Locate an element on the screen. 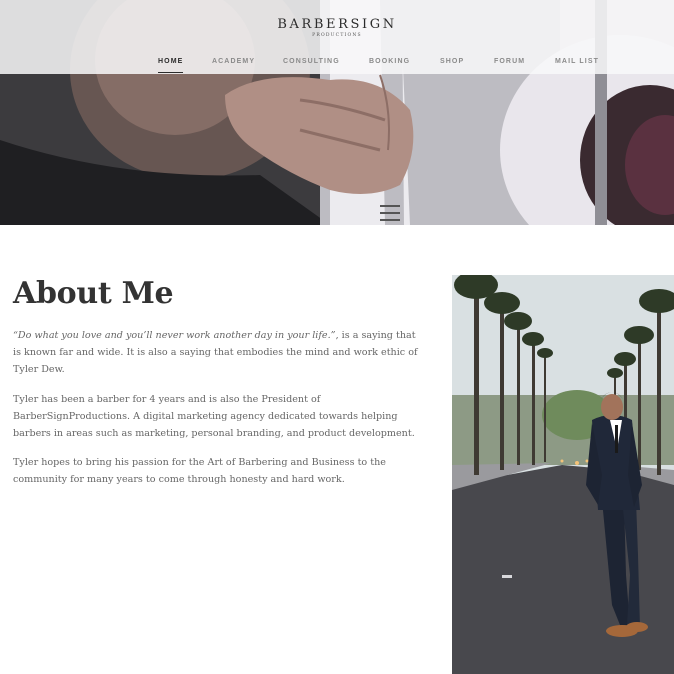  about-title: About Me is located at coordinates (93, 293).